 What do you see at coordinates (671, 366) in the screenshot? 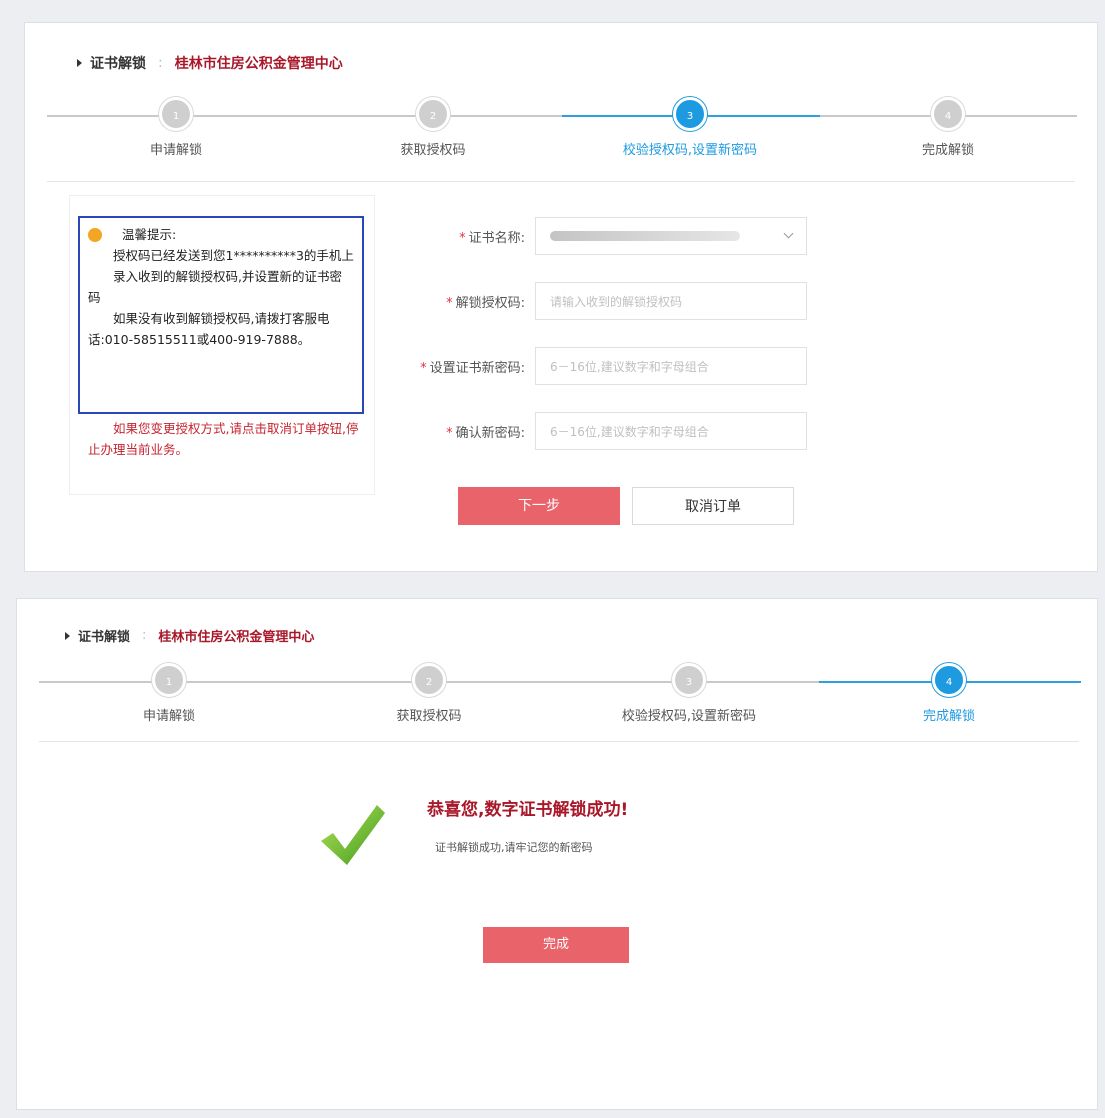
I see `new-password-input: 6－16位,建议数字和字母组合` at bounding box center [671, 366].